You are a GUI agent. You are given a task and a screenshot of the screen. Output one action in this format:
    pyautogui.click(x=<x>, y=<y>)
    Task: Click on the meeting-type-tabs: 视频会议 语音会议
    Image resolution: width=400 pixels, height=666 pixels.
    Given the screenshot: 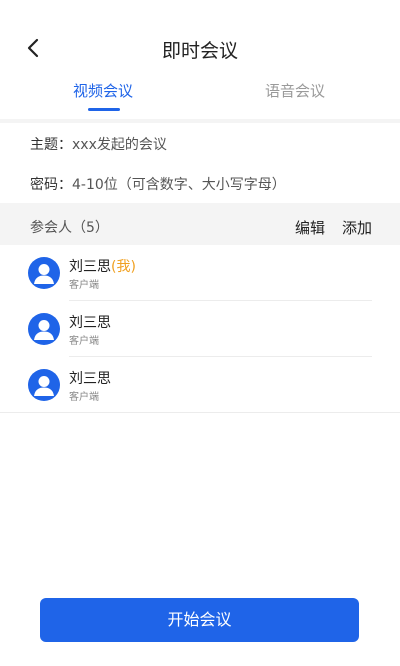 What is the action you would take?
    pyautogui.click(x=200, y=98)
    